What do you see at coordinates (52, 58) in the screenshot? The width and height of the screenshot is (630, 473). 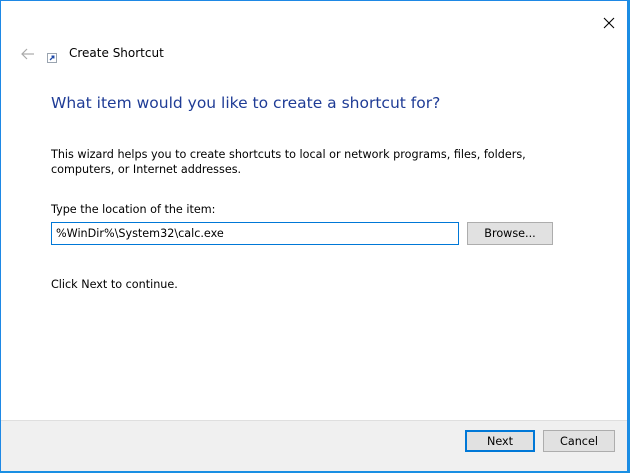 I see `shortcut-icon` at bounding box center [52, 58].